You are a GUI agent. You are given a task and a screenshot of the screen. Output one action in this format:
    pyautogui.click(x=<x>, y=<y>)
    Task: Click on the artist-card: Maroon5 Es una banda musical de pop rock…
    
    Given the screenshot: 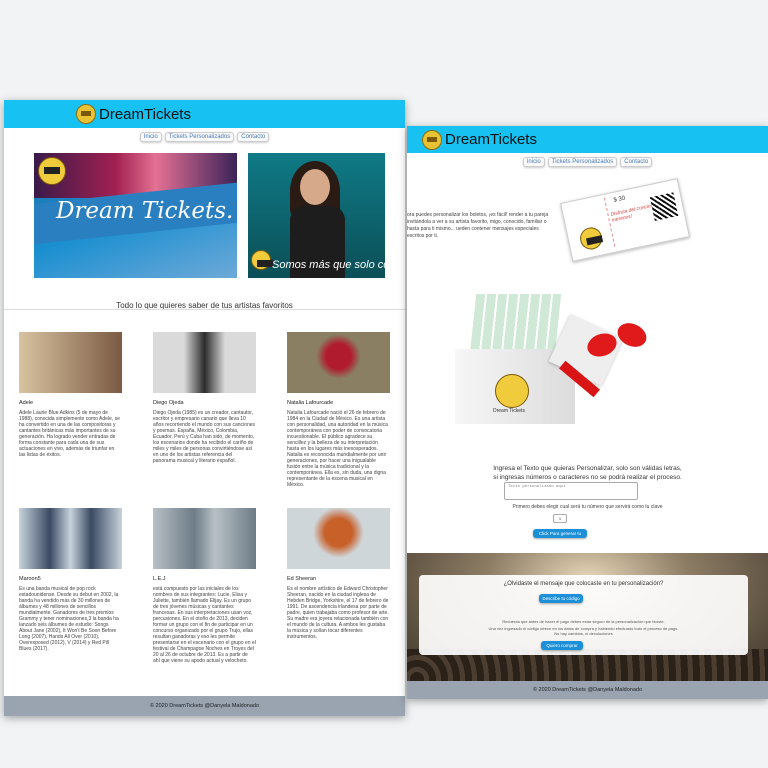 What is the action you would take?
    pyautogui.click(x=70, y=580)
    